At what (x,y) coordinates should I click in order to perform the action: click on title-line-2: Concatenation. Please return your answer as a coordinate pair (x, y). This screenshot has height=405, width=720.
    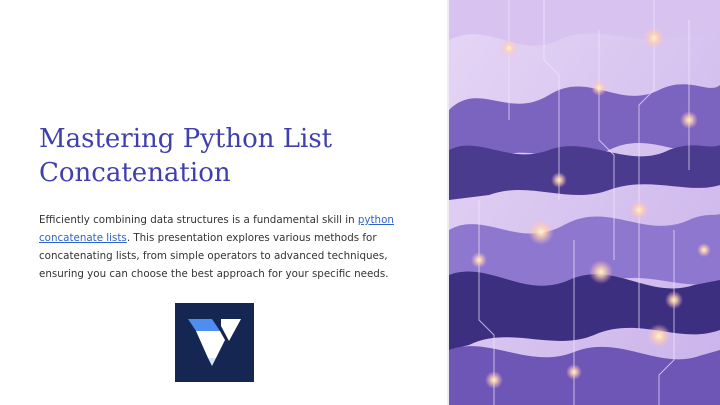
    Looking at the image, I should click on (135, 173).